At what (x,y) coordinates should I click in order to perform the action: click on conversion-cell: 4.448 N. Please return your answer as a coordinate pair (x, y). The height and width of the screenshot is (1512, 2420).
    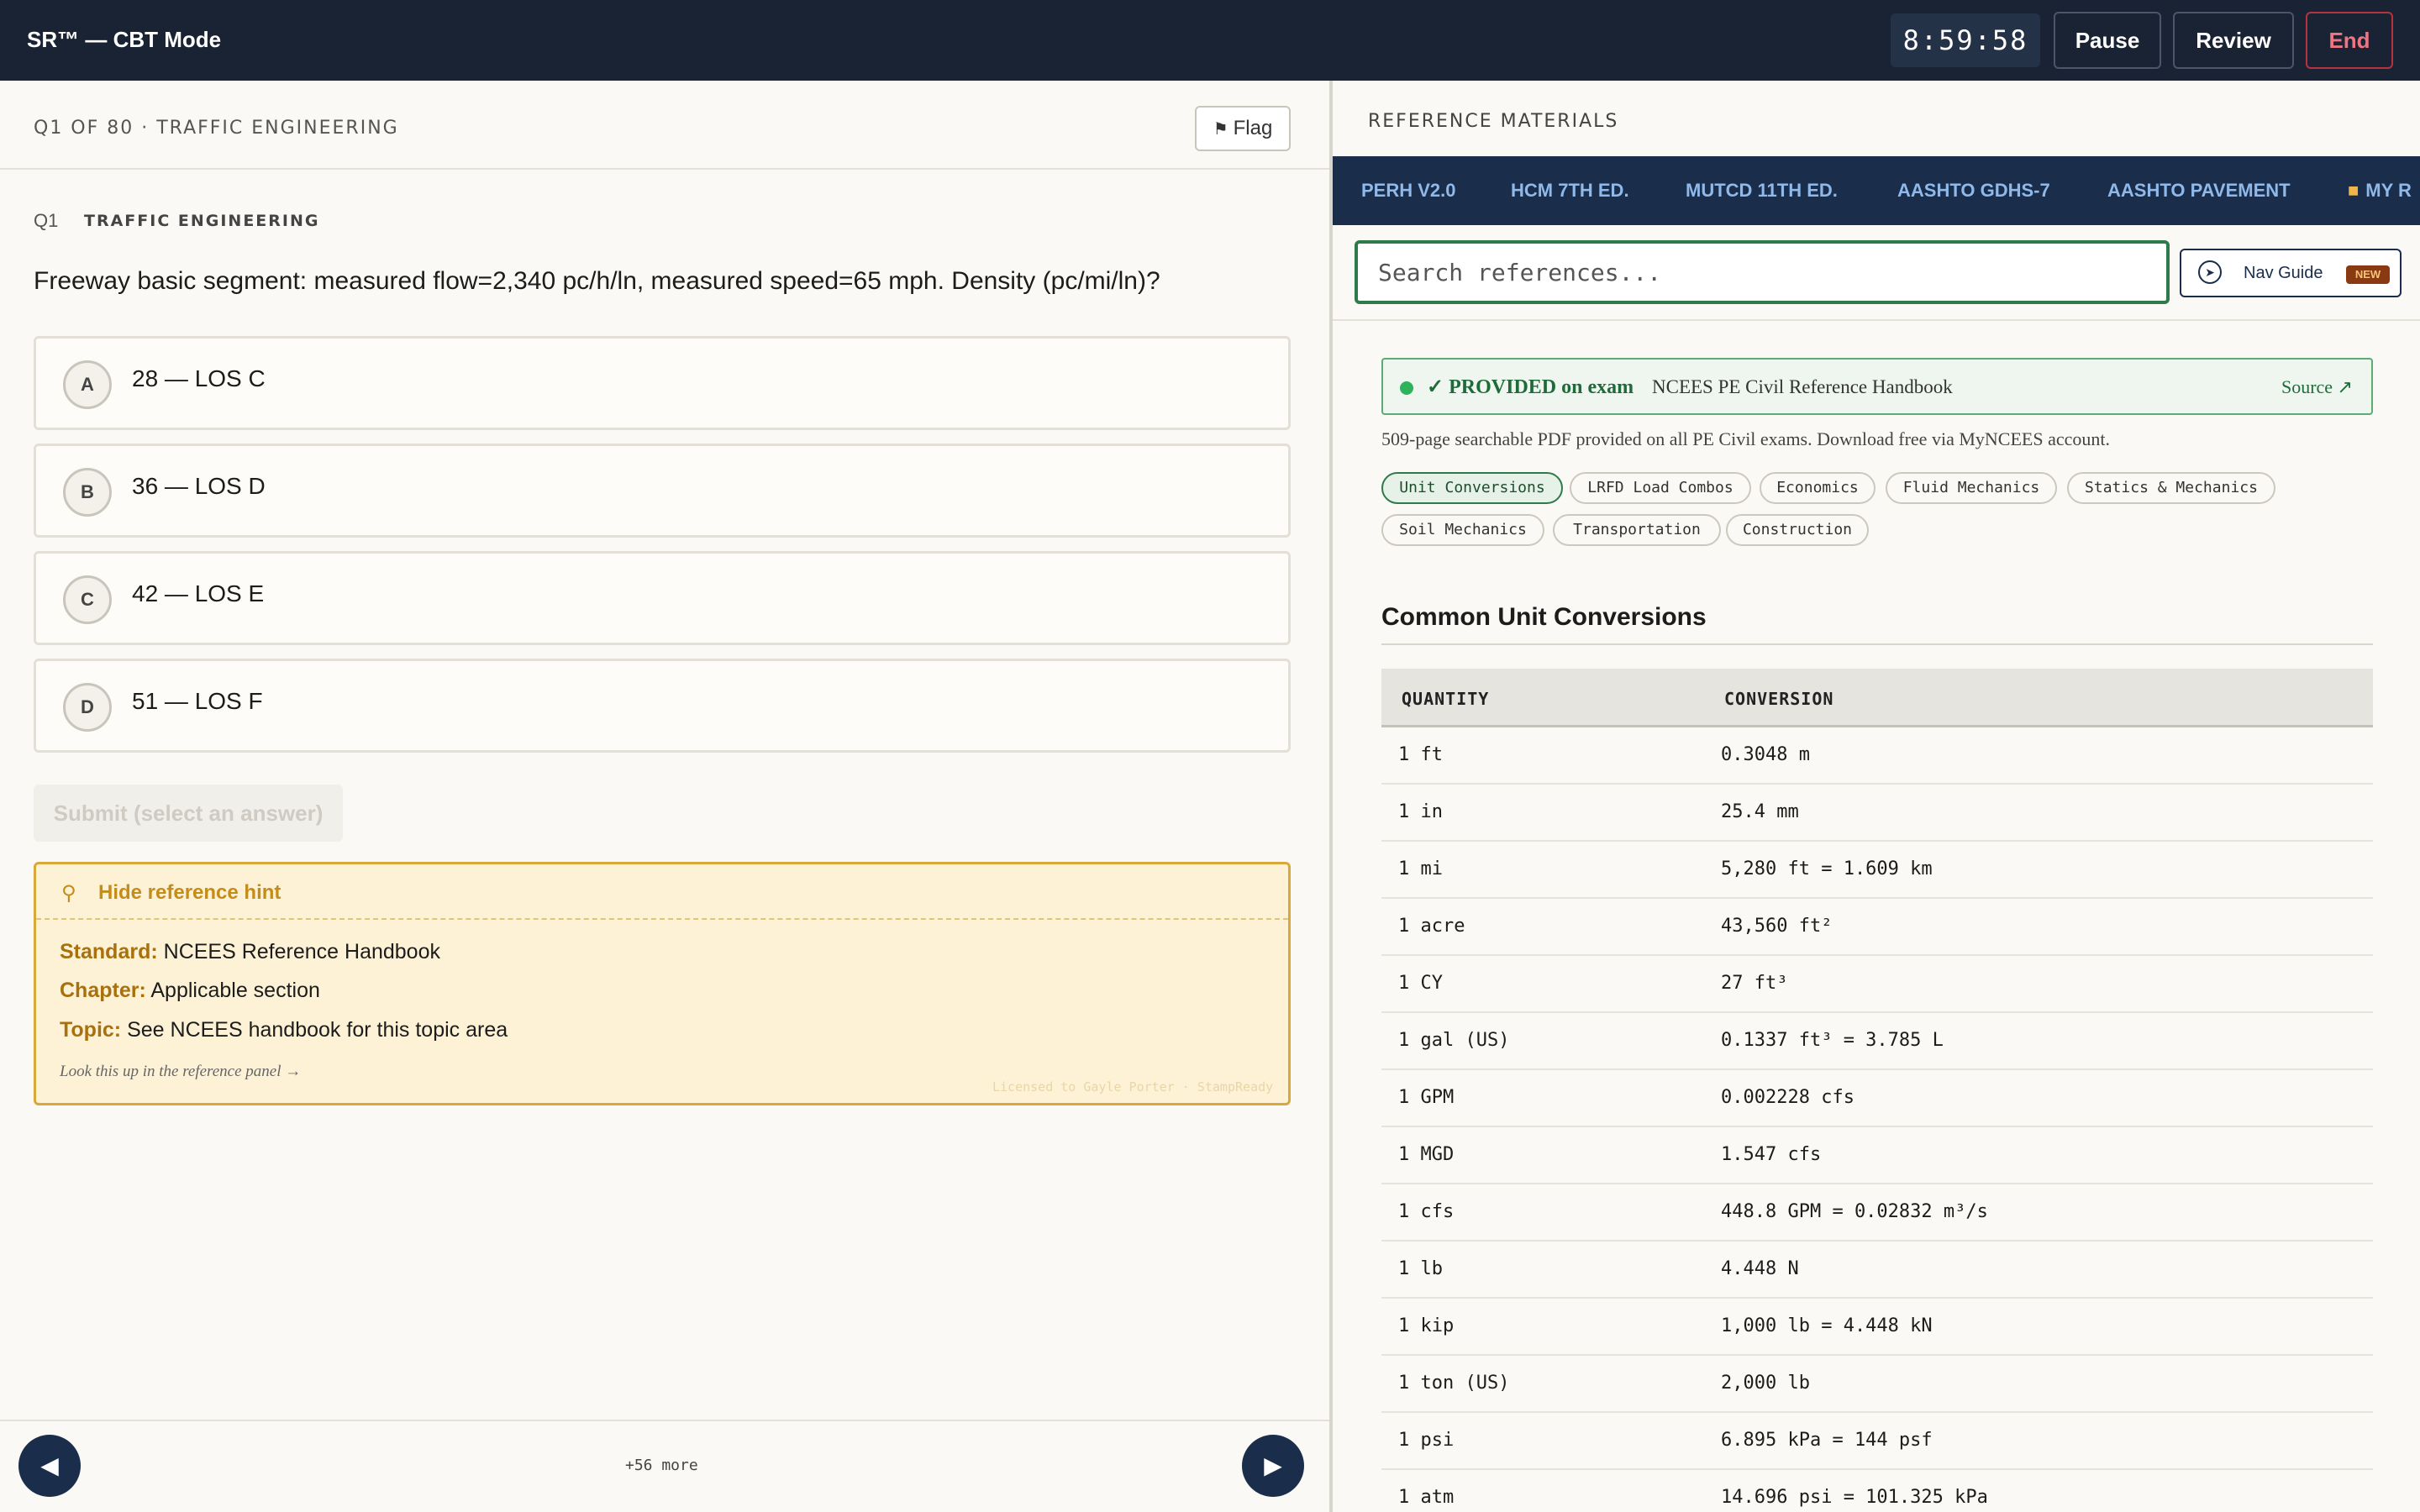
    Looking at the image, I should click on (1760, 1268).